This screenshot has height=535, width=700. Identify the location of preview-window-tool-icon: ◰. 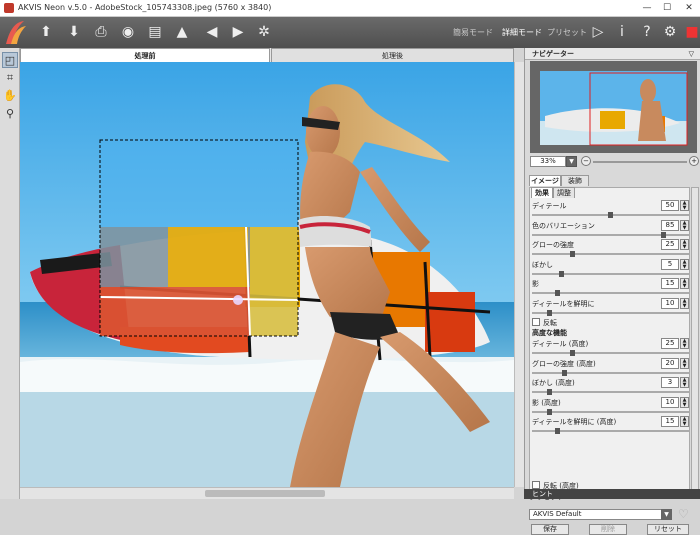
(10, 60).